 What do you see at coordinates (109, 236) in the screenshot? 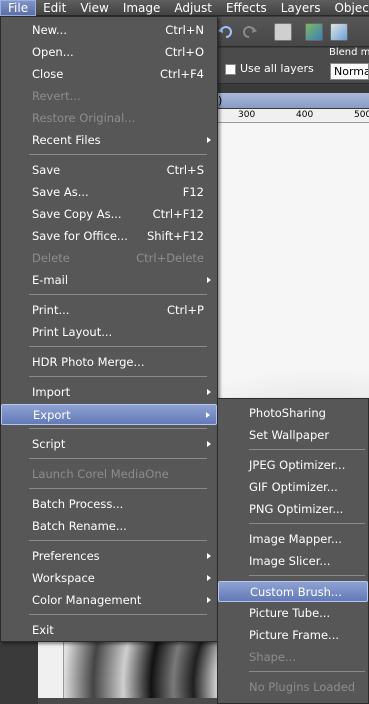
I see `file-save-for-office: Save for Office... Shift+F12` at bounding box center [109, 236].